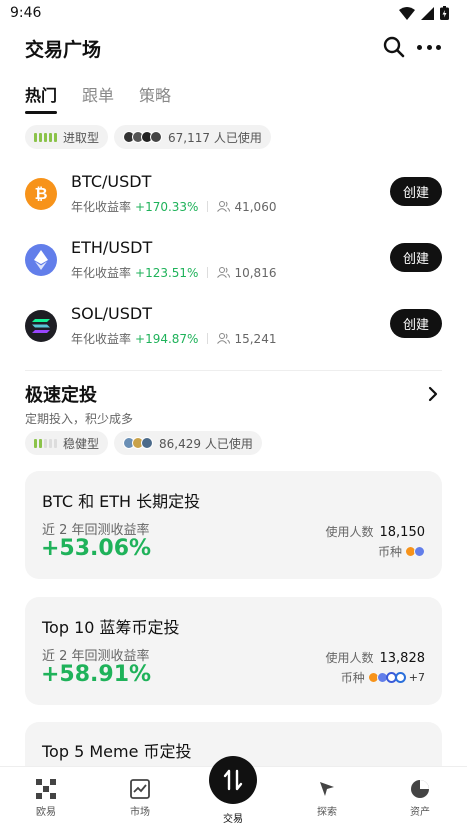 Image resolution: width=467 pixels, height=830 pixels. I want to click on card-title: Top 10 蓝筹币定投, so click(111, 627).